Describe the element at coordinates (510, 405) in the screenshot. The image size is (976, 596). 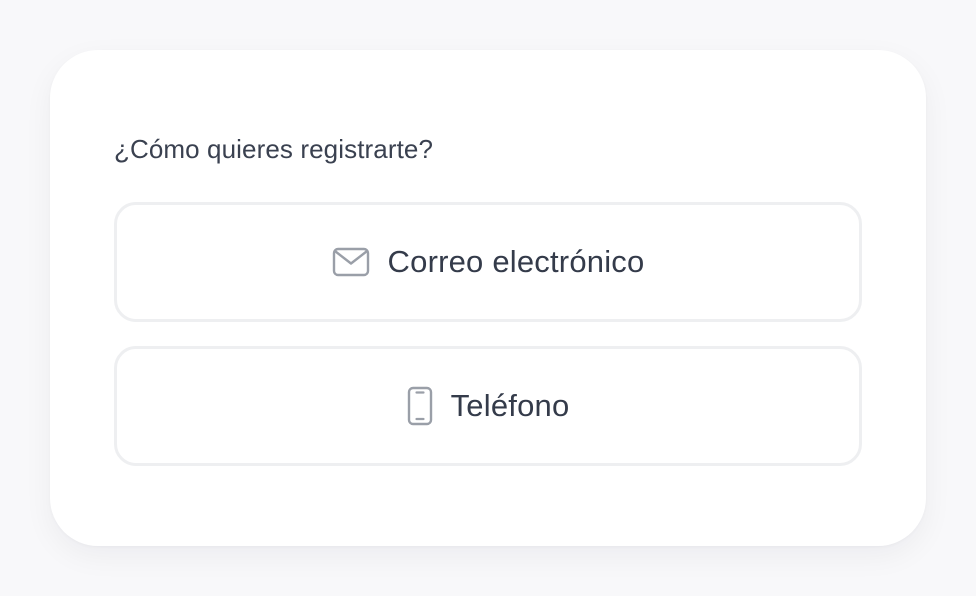
I see `phone-signup-label: Teléfono` at that location.